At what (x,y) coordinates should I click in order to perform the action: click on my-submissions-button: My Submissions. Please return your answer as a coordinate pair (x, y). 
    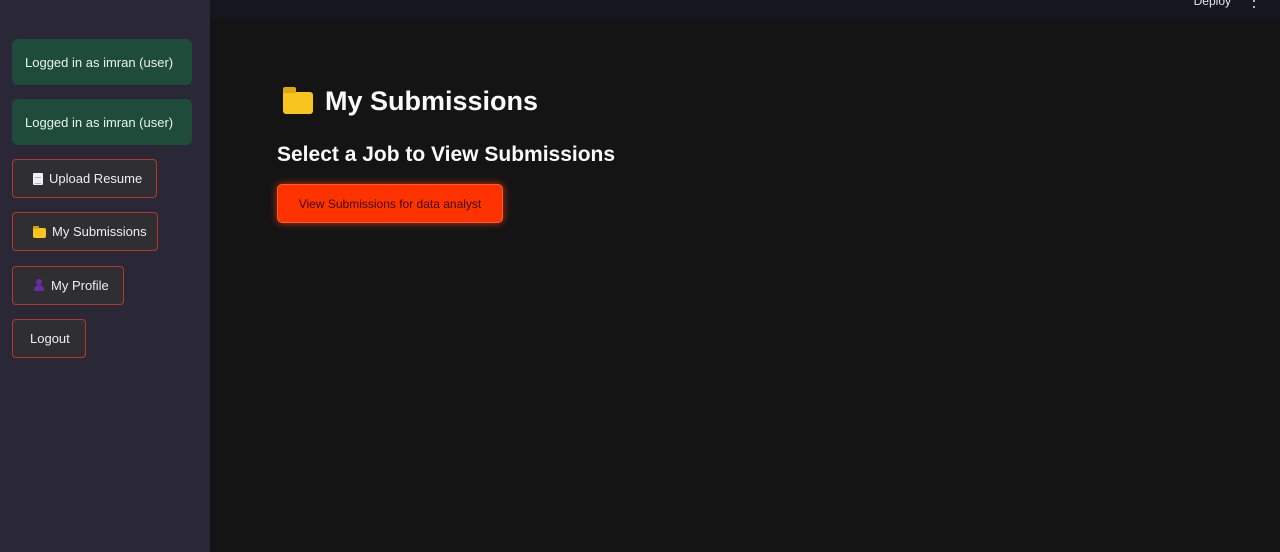
    Looking at the image, I should click on (85, 231).